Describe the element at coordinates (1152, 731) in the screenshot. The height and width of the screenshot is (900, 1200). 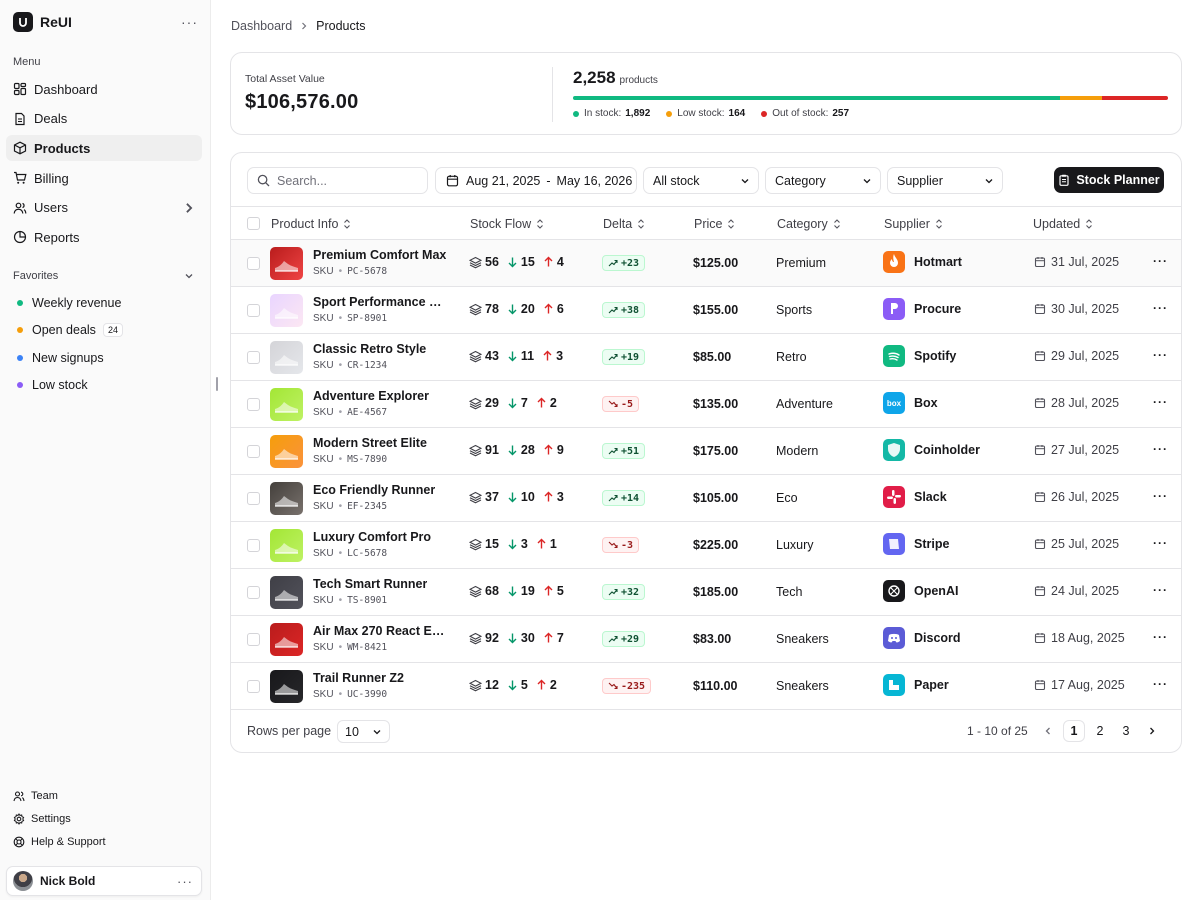
I see `next-page-button` at that location.